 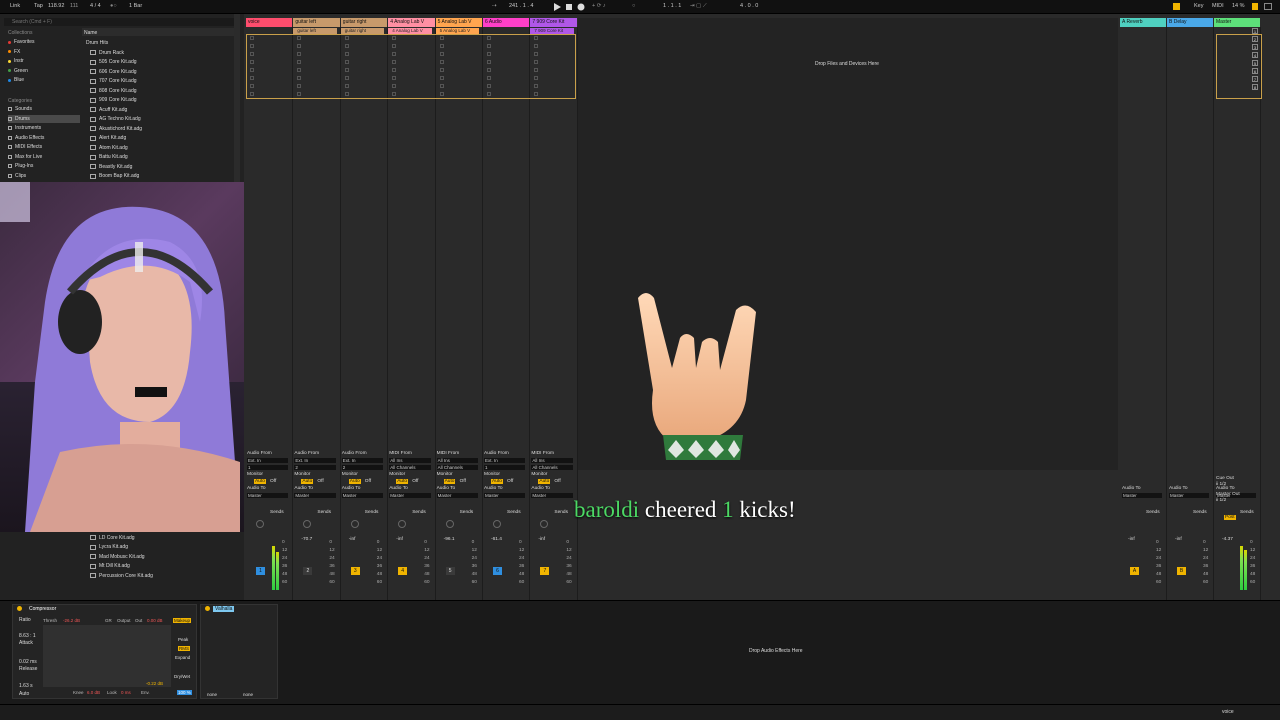 I want to click on capture-icon: ○, so click(x=633, y=6).